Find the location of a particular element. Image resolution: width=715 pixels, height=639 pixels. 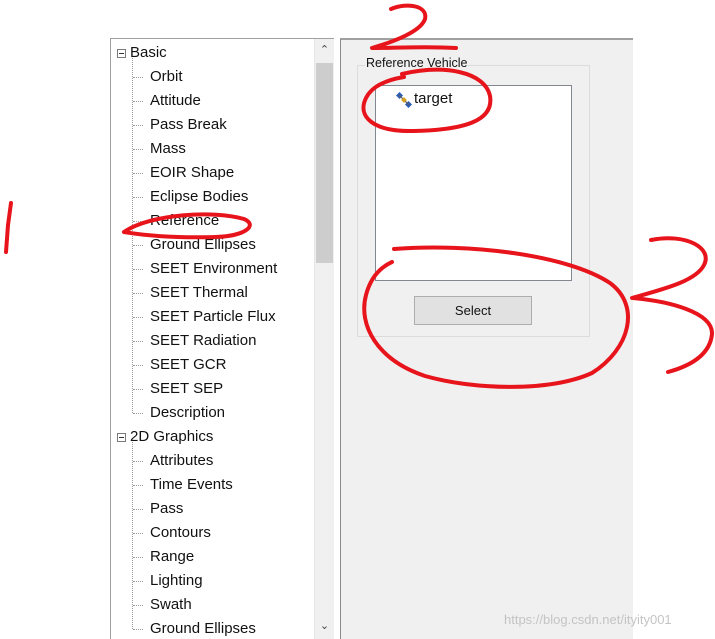

tree-item-pass-break: Pass Break is located at coordinates (213, 125).